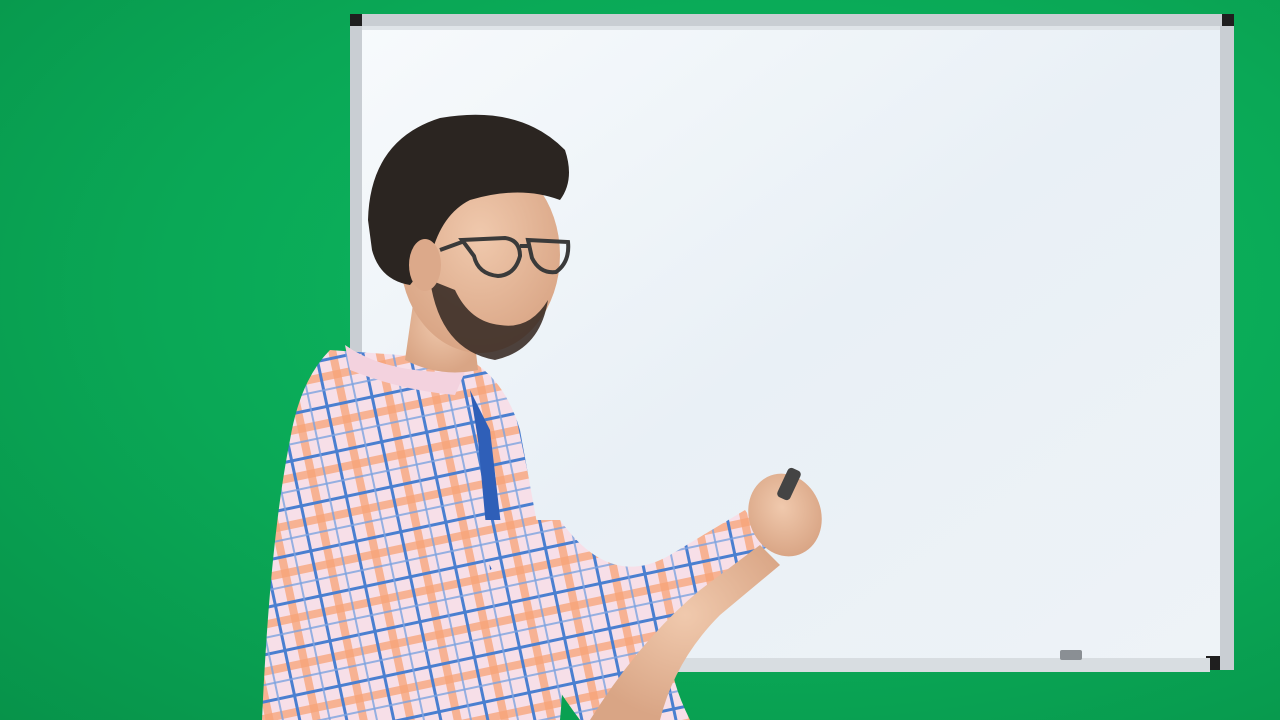 Image resolution: width=1280 pixels, height=720 pixels. Describe the element at coordinates (425, 265) in the screenshot. I see `ear` at that location.